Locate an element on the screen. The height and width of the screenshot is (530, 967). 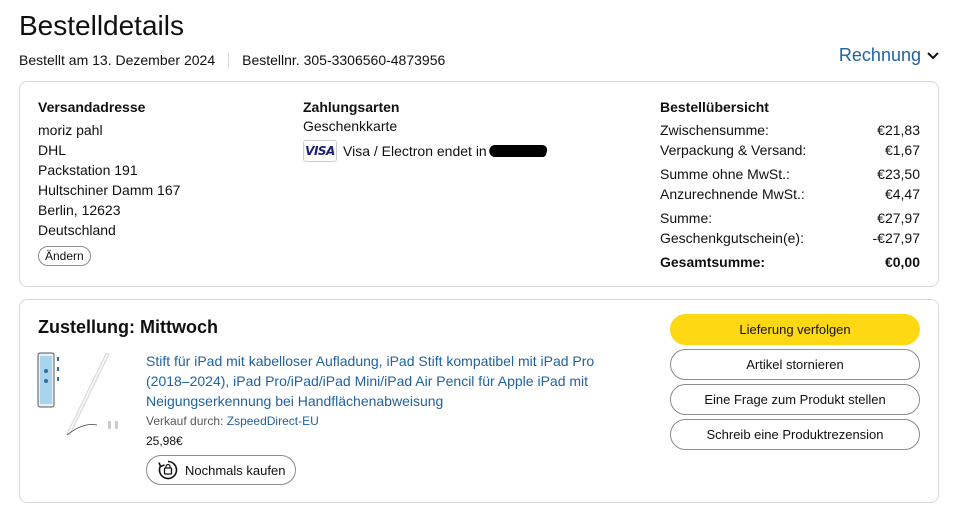
cancel-item-button: Artikel stornieren is located at coordinates (795, 364).